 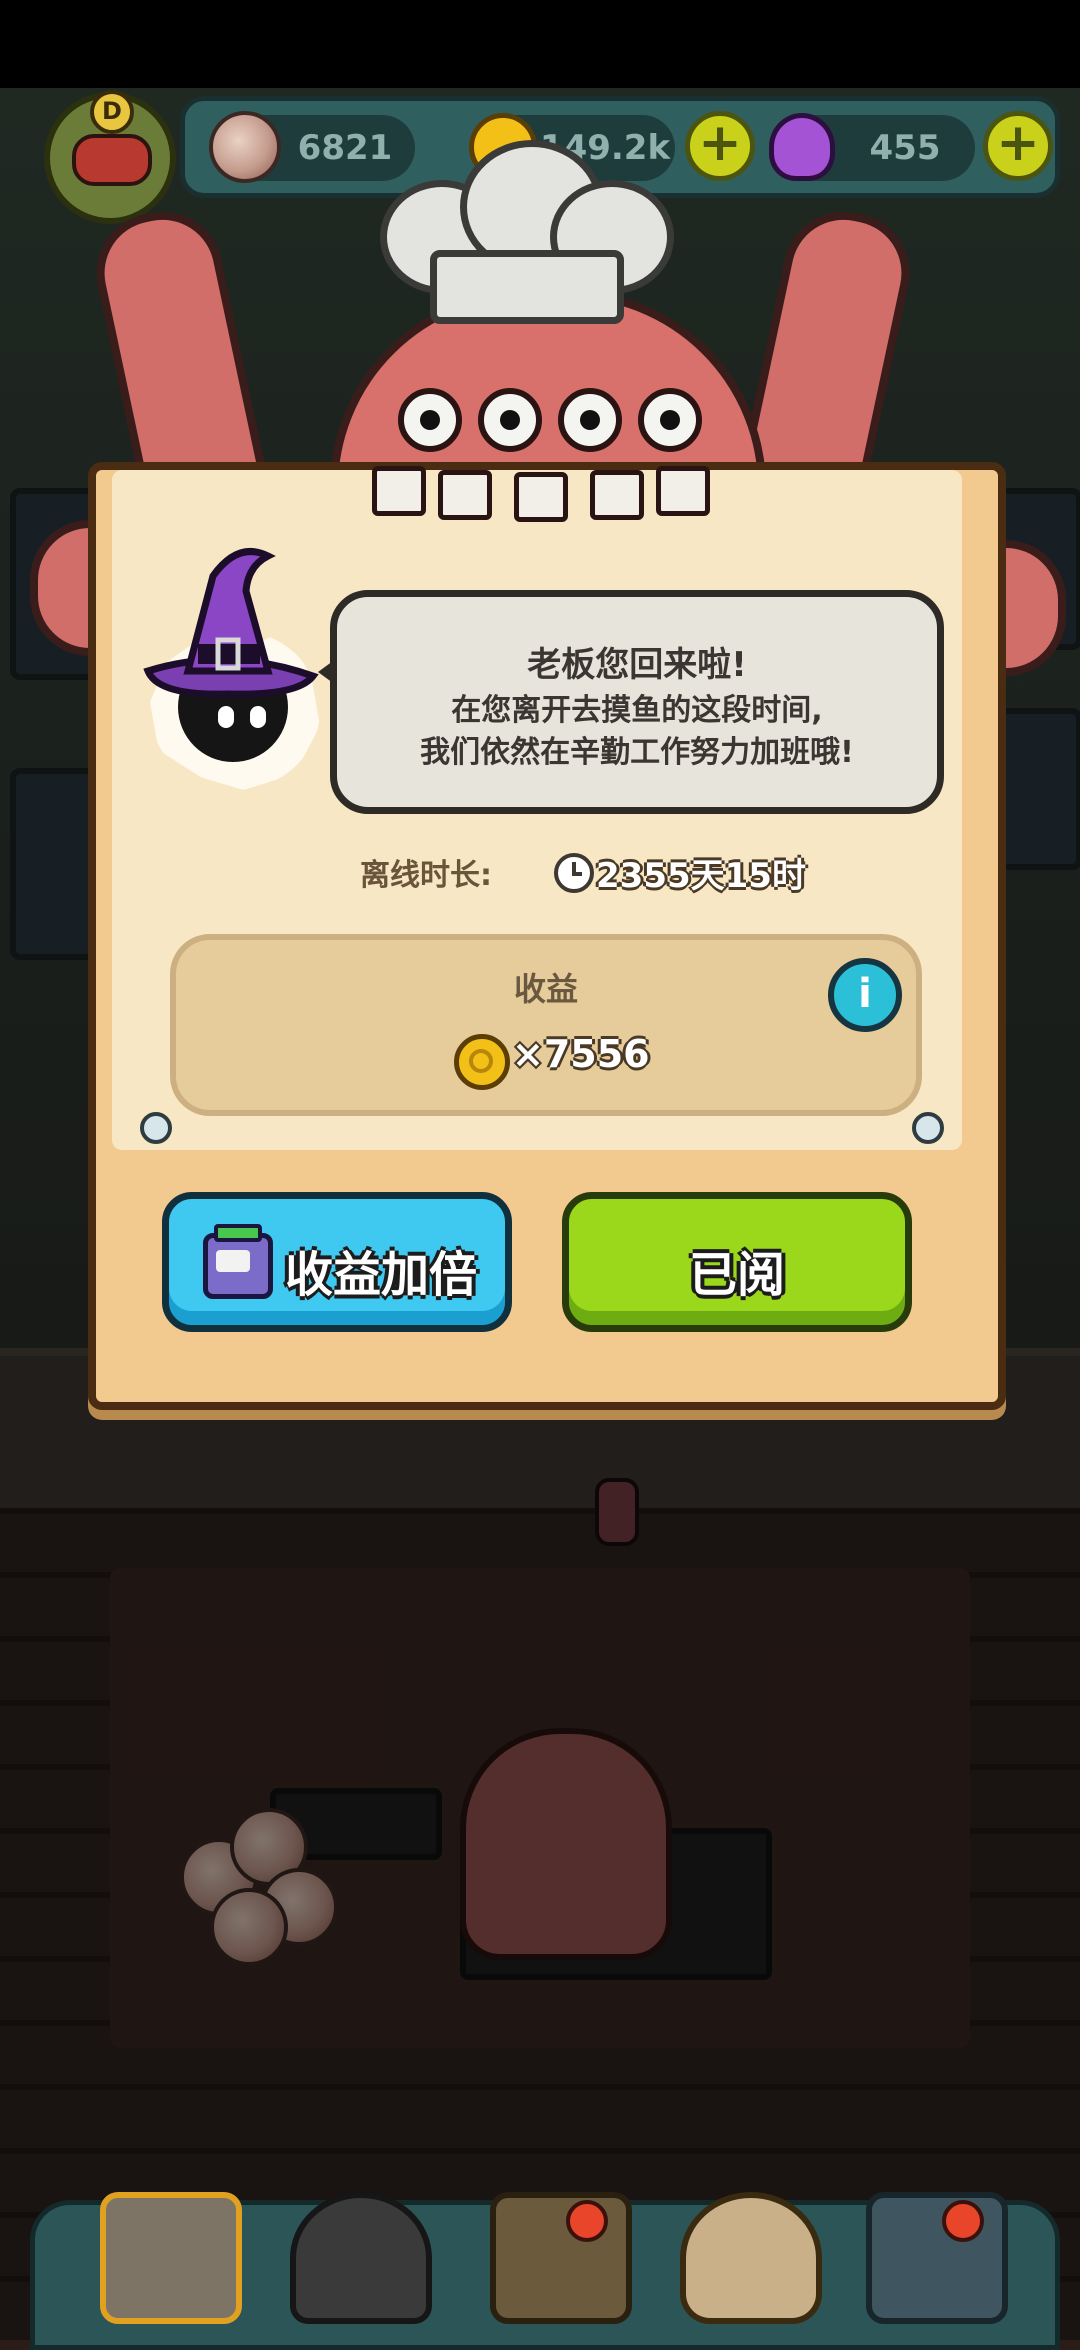 I want to click on offline-duration-value: 2355天15时, so click(x=701, y=876).